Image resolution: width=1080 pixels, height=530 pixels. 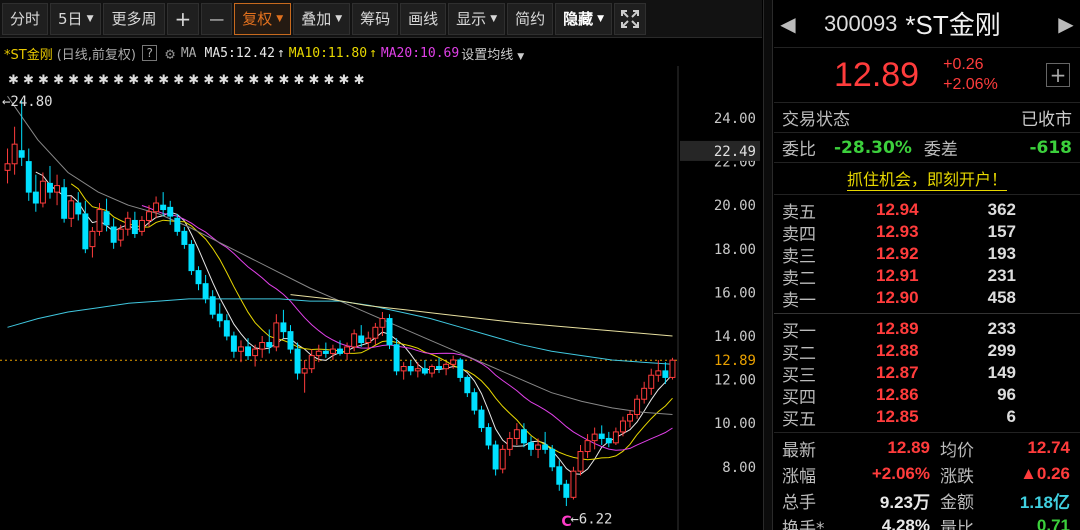 I want to click on zoom-out-button: —, so click(x=217, y=18).